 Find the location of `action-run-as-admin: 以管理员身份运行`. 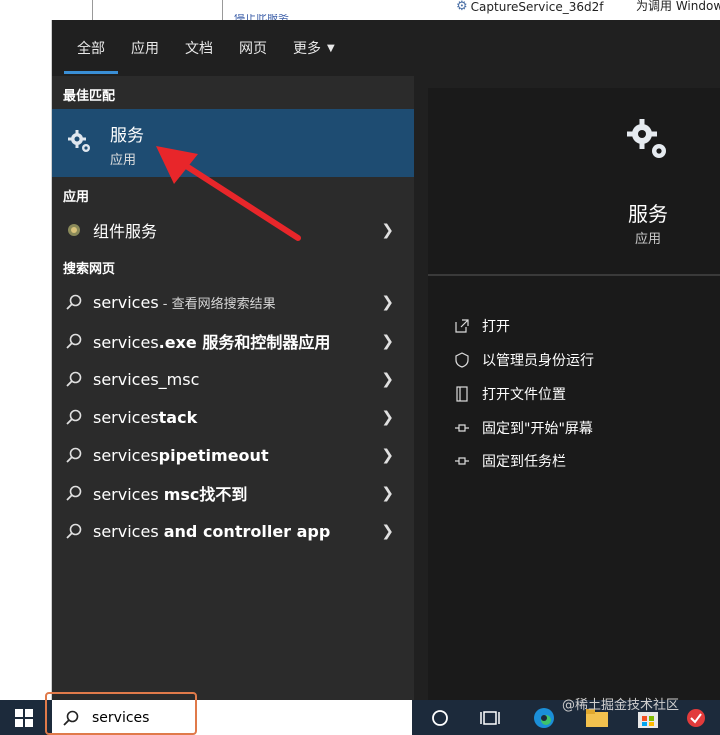

action-run-as-admin: 以管理员身份运行 is located at coordinates (524, 360).